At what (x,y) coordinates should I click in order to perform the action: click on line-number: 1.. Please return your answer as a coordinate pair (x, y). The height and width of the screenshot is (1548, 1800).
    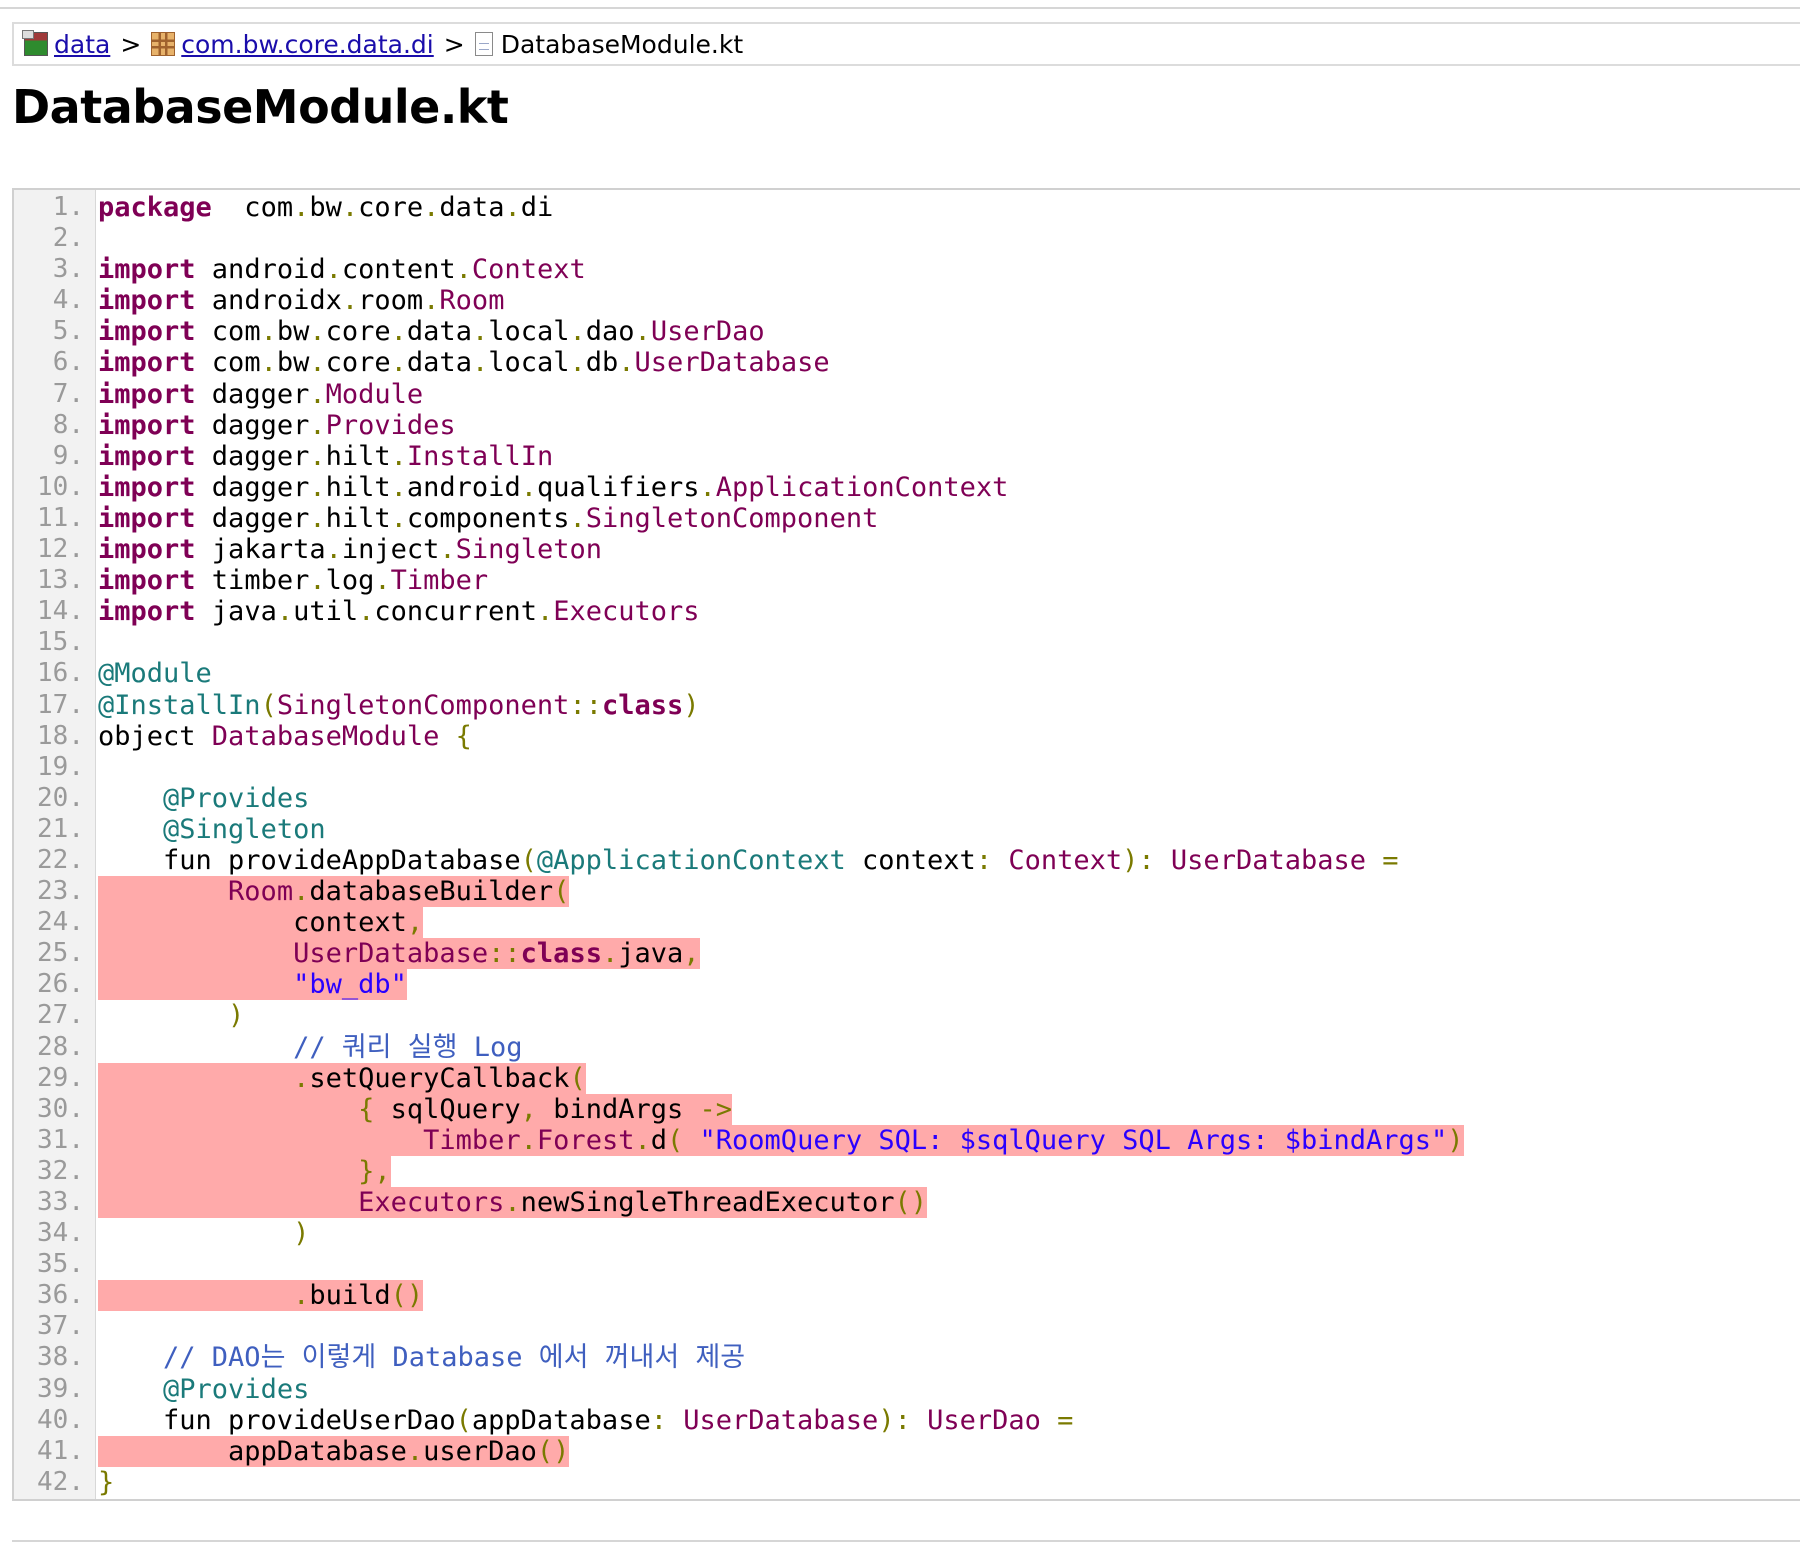
    Looking at the image, I should click on (68, 207).